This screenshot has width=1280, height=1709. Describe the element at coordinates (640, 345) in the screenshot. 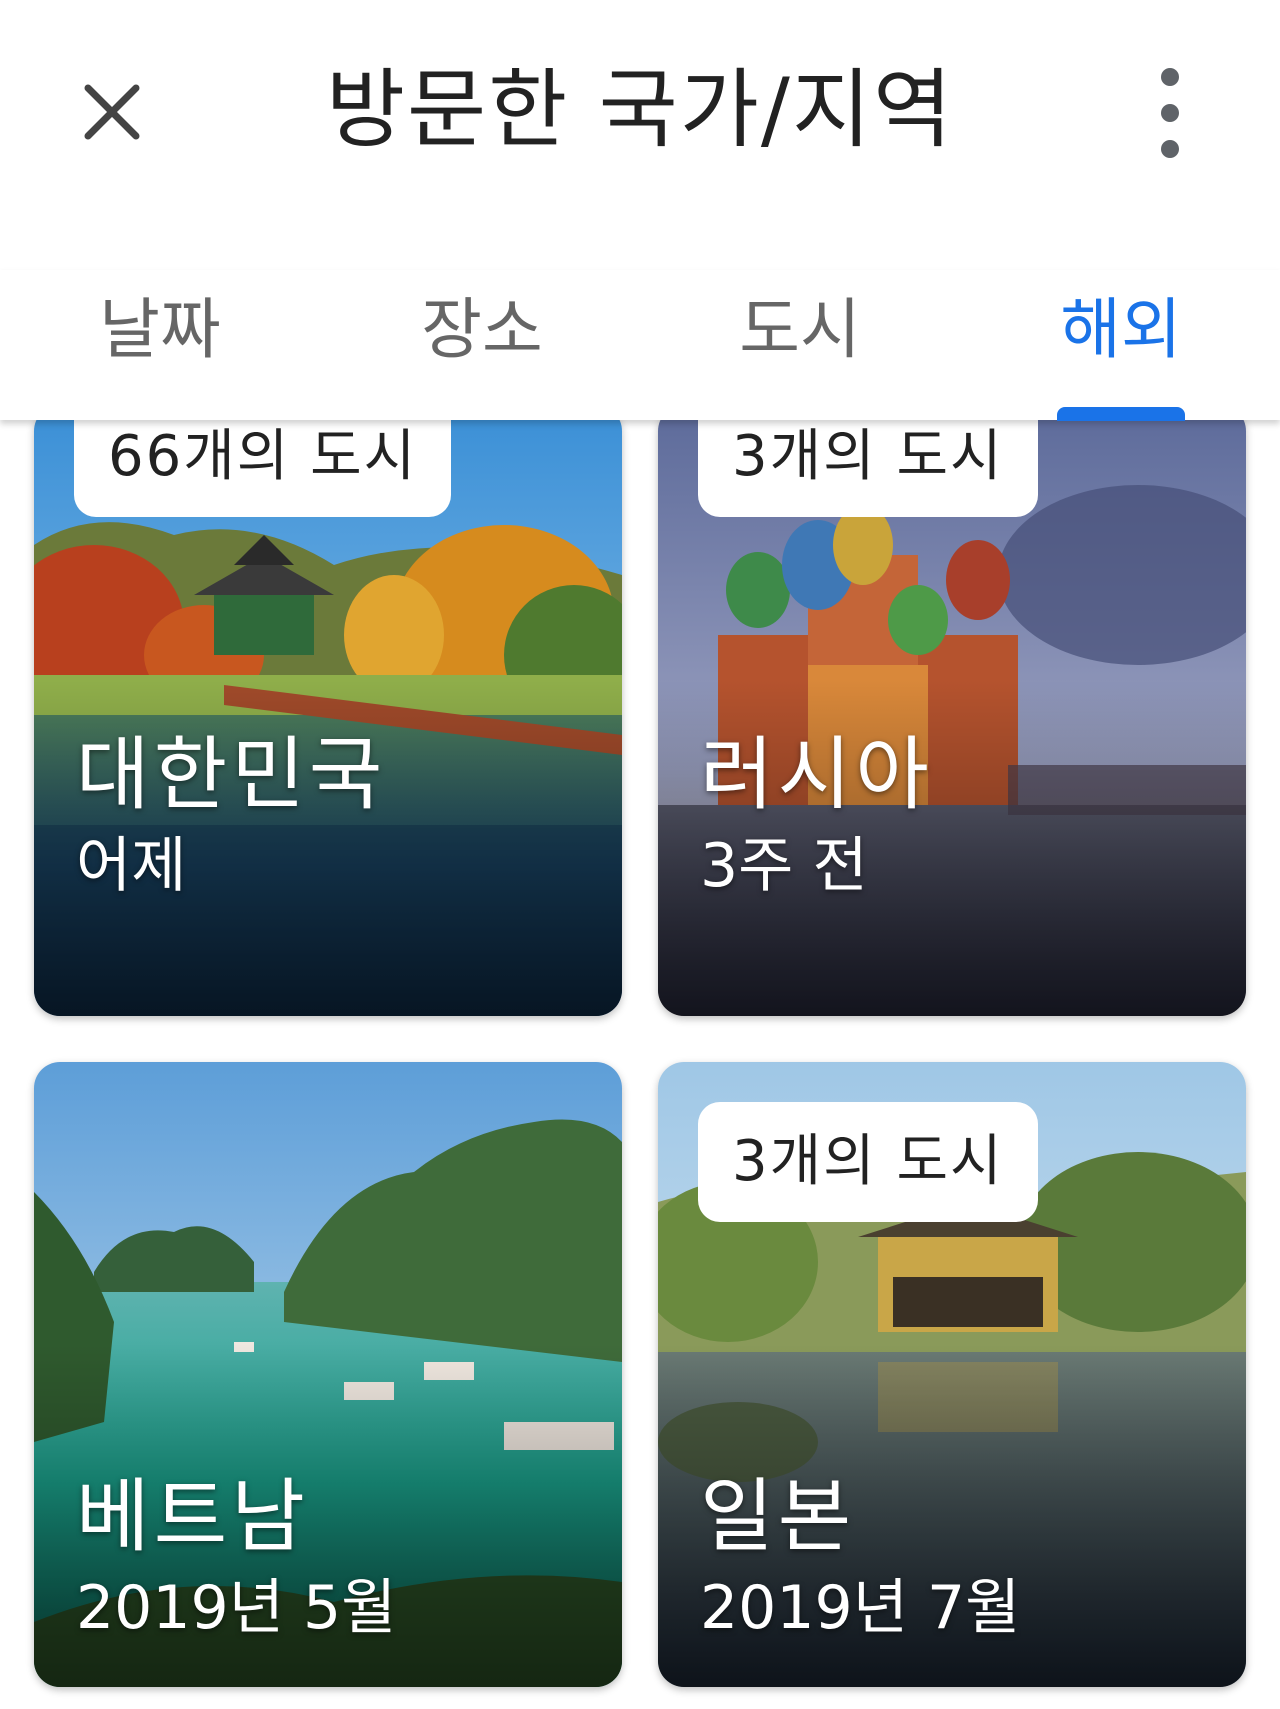

I see `tab-bar: 날짜 장소 도시 해외` at that location.